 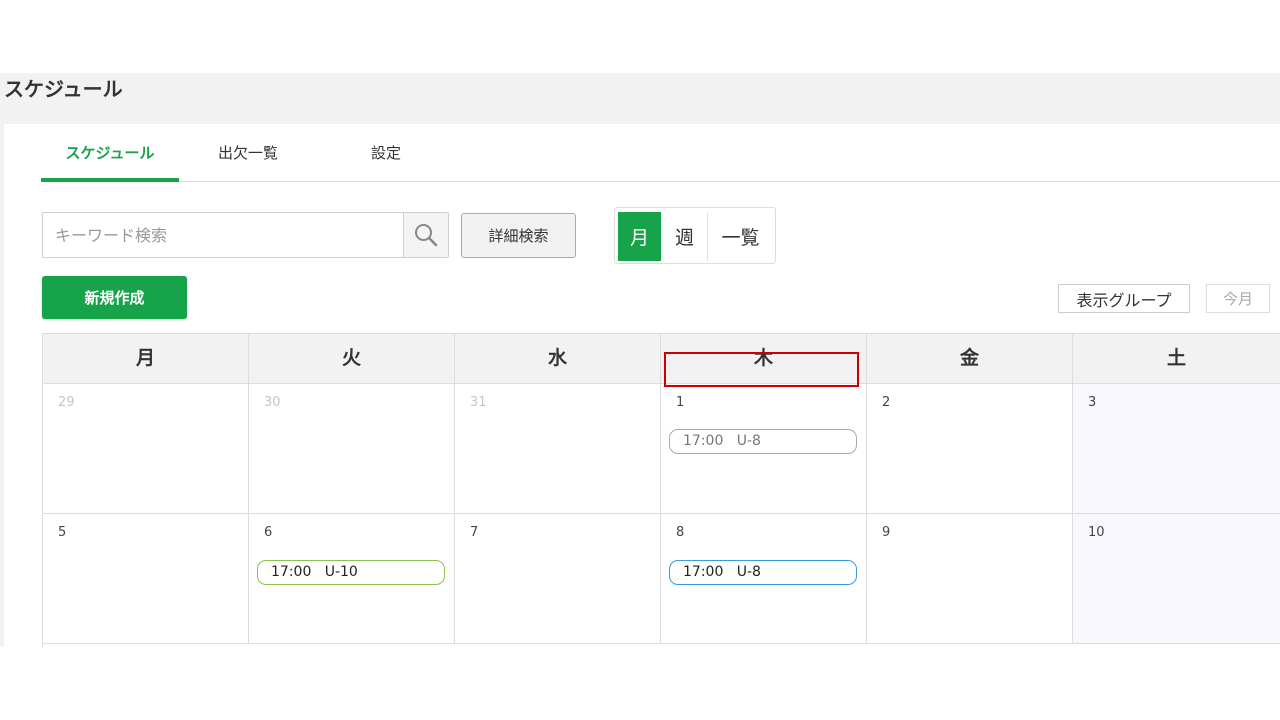 I want to click on day-cell: 9, so click(x=970, y=579).